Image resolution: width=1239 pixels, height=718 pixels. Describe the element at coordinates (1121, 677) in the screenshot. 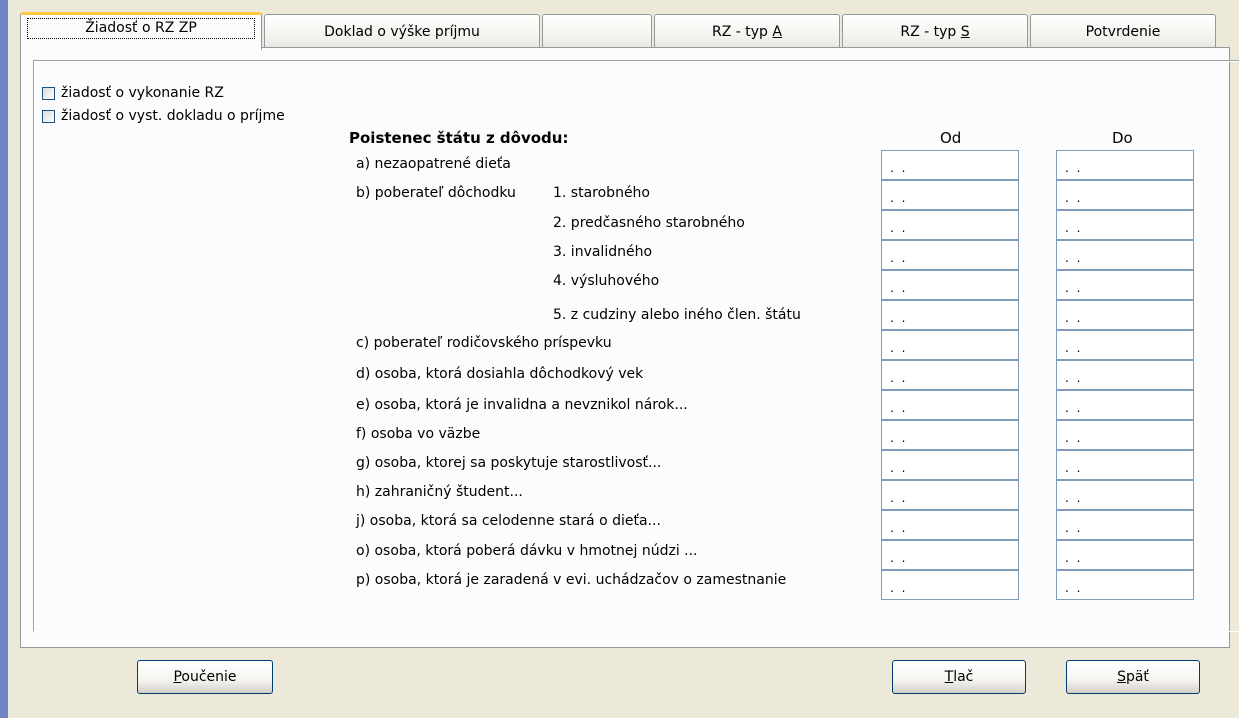

I see `accelerator-key: S` at that location.